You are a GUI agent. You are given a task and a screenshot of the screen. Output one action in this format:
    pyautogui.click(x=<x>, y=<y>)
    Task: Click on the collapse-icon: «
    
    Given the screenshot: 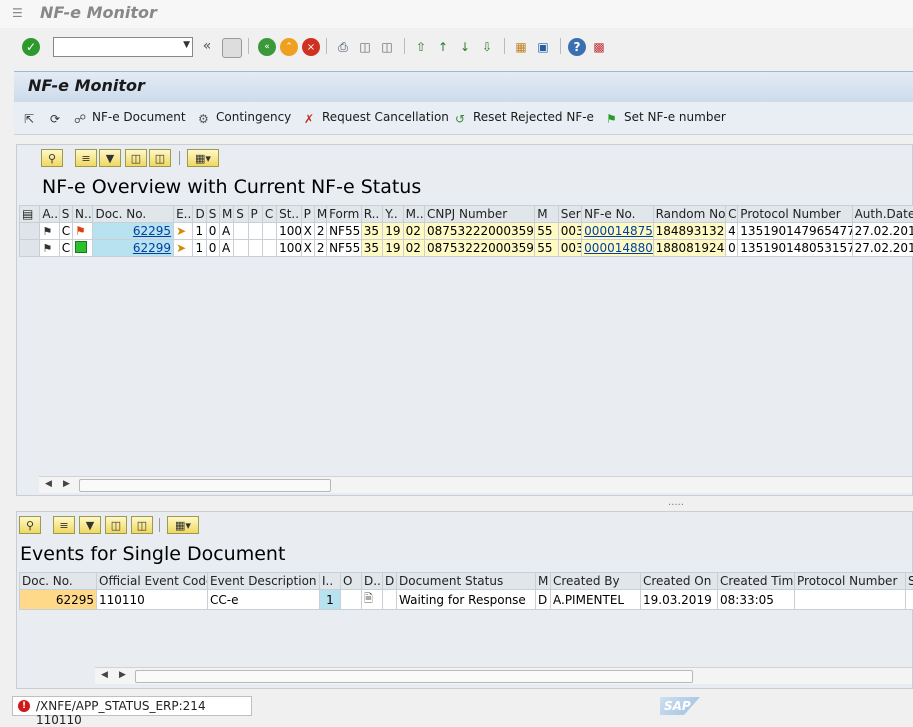 What is the action you would take?
    pyautogui.click(x=207, y=46)
    